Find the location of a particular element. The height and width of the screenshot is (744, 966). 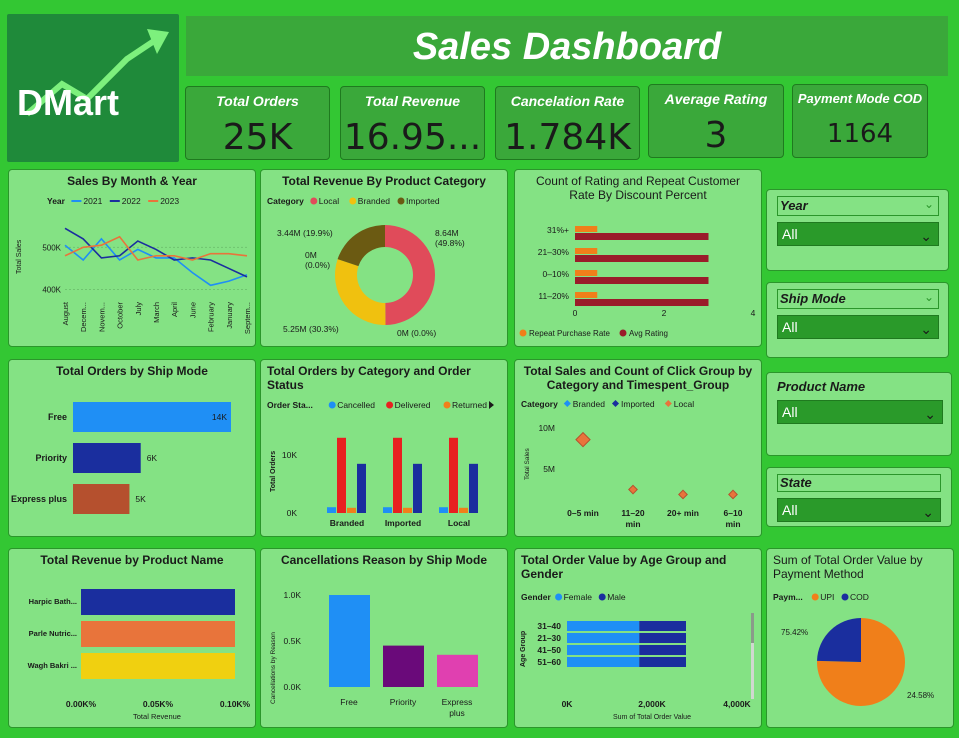

legend-label: 2021 is located at coordinates (92, 201).